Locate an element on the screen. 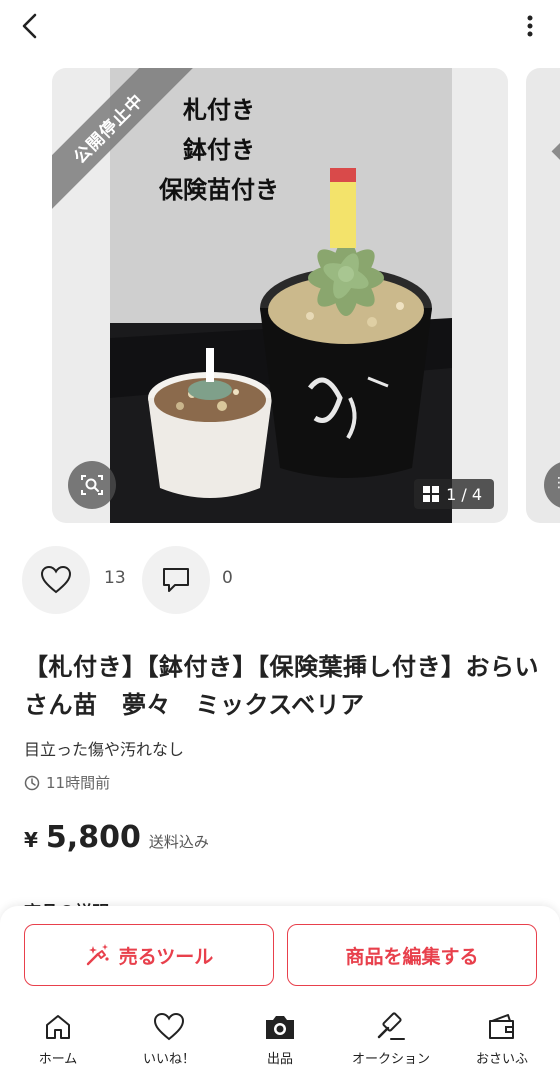  more-options-button is located at coordinates (530, 26).